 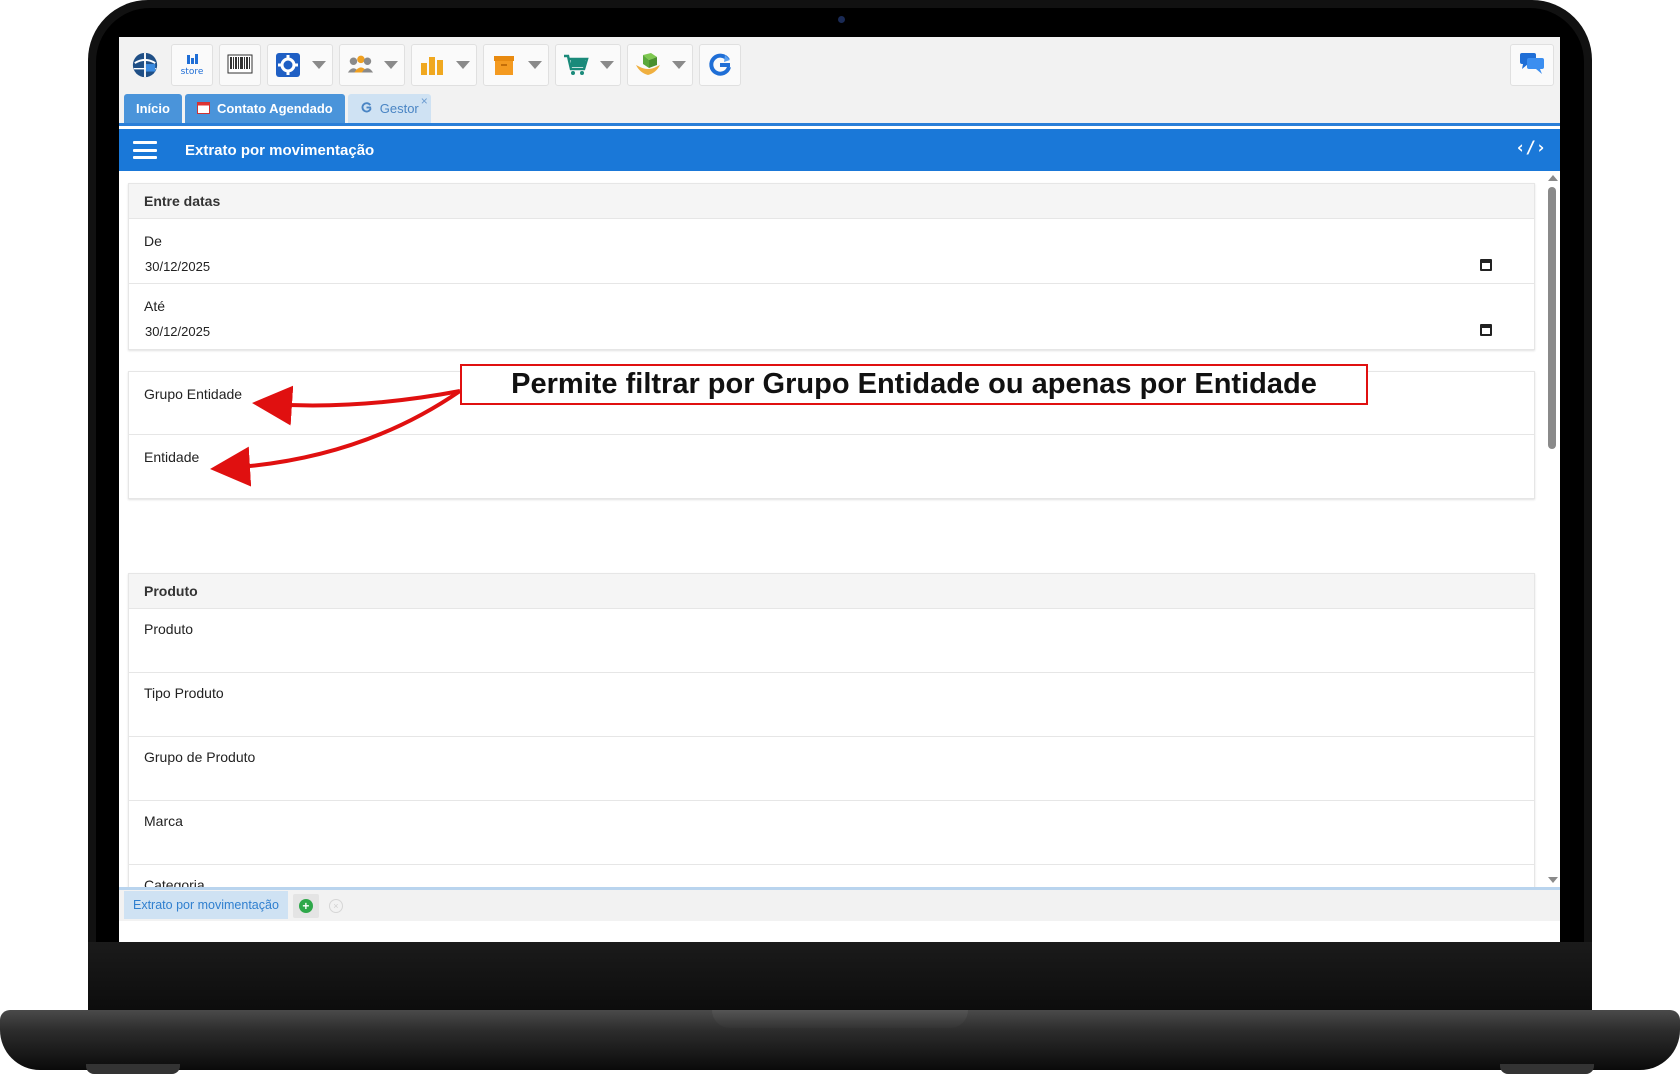 What do you see at coordinates (200, 757) in the screenshot?
I see `product-group-label: Grupo de Produto` at bounding box center [200, 757].